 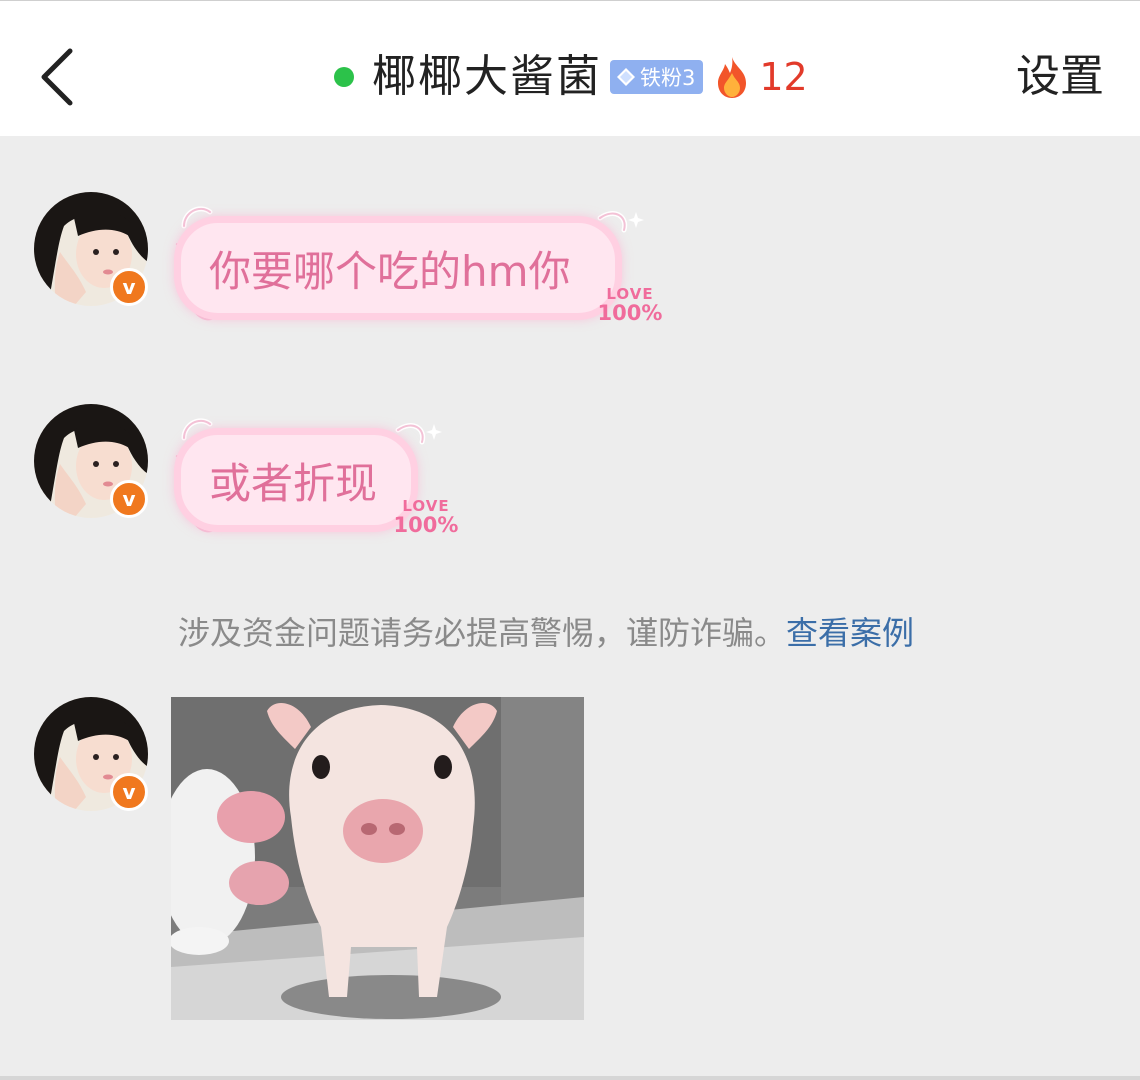 I want to click on message-text: 或者折现, so click(x=296, y=480).